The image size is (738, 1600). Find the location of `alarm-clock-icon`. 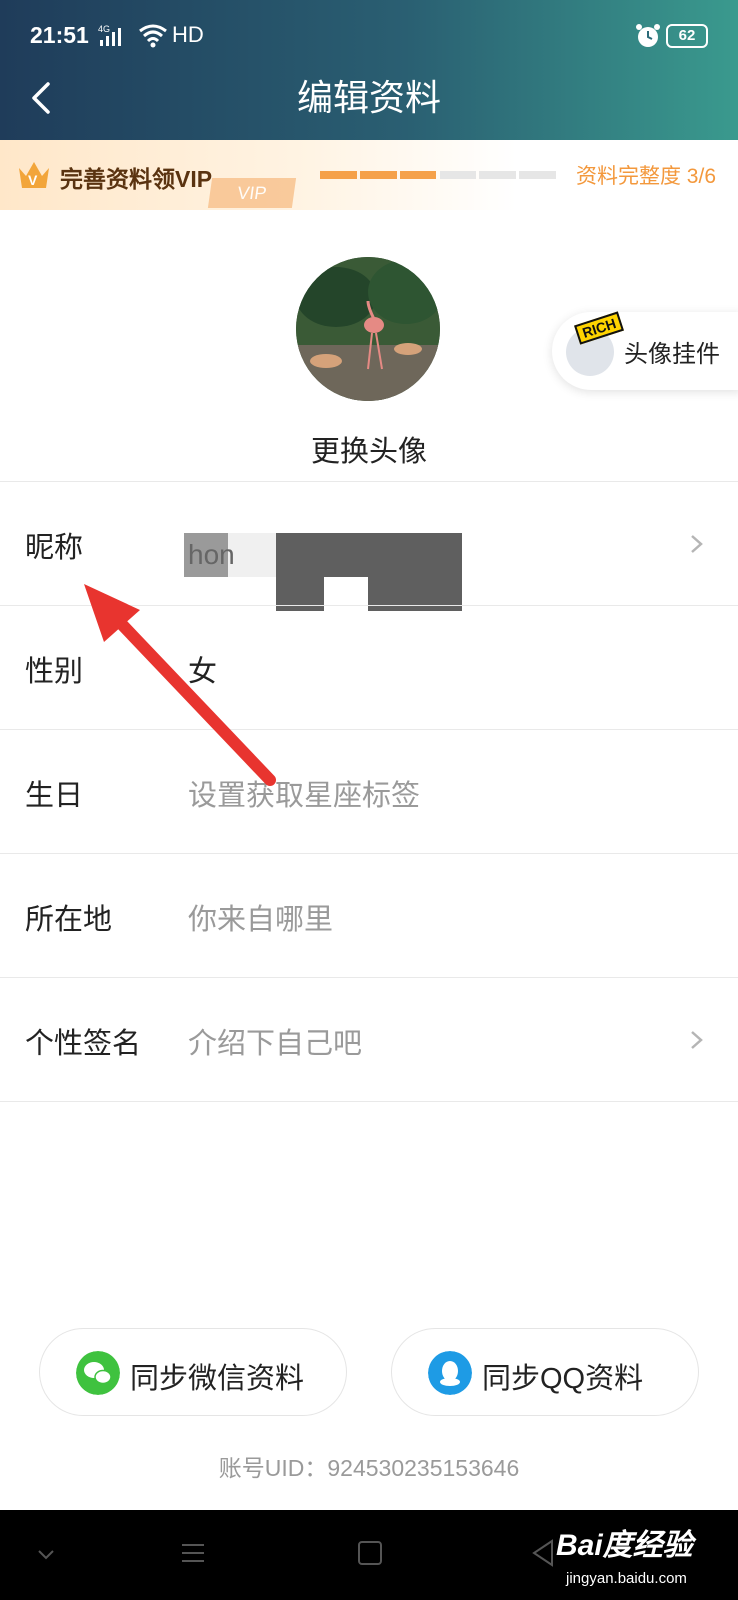

alarm-clock-icon is located at coordinates (648, 35).